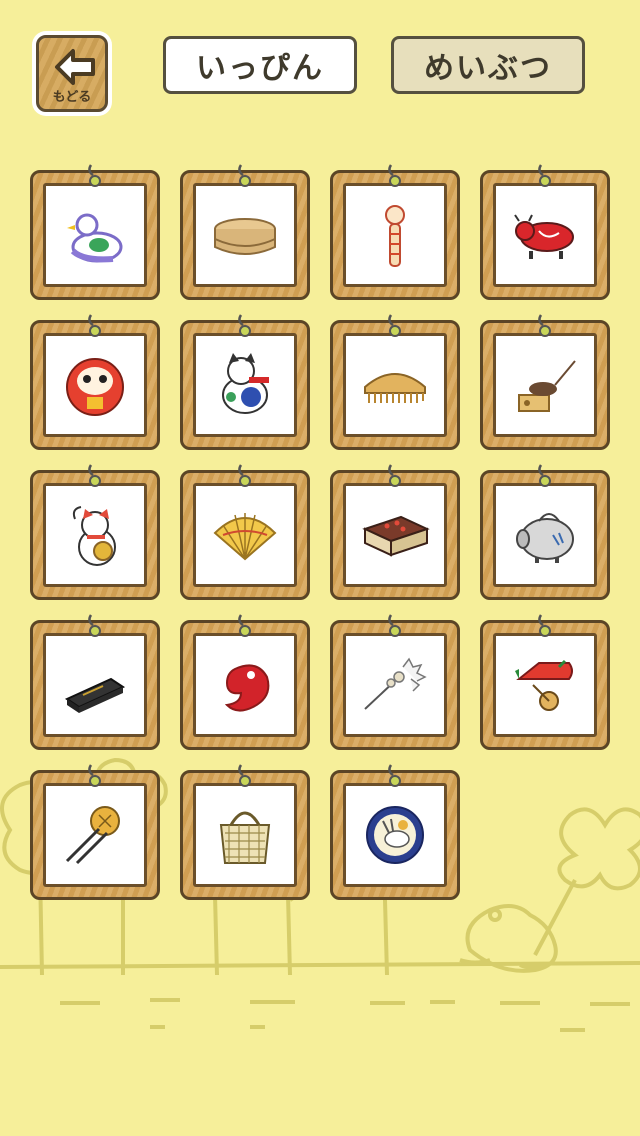 Image resolution: width=640 pixels, height=1136 pixels. I want to click on bento-box-icon, so click(245, 236).